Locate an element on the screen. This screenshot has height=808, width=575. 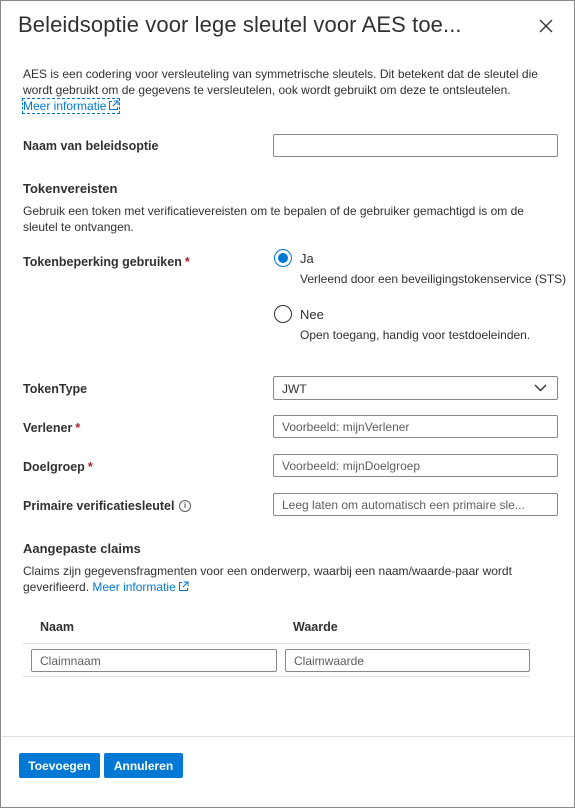
column-header-value: Waarde is located at coordinates (315, 627).